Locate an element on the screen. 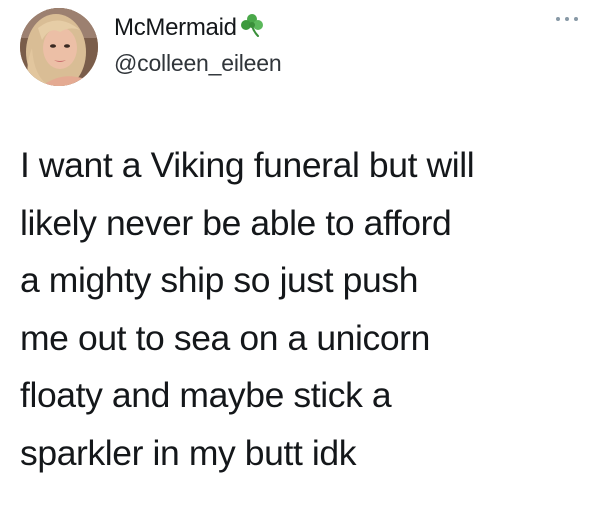 This screenshot has height=518, width=599. user-handle: @colleen_eileen is located at coordinates (198, 63).